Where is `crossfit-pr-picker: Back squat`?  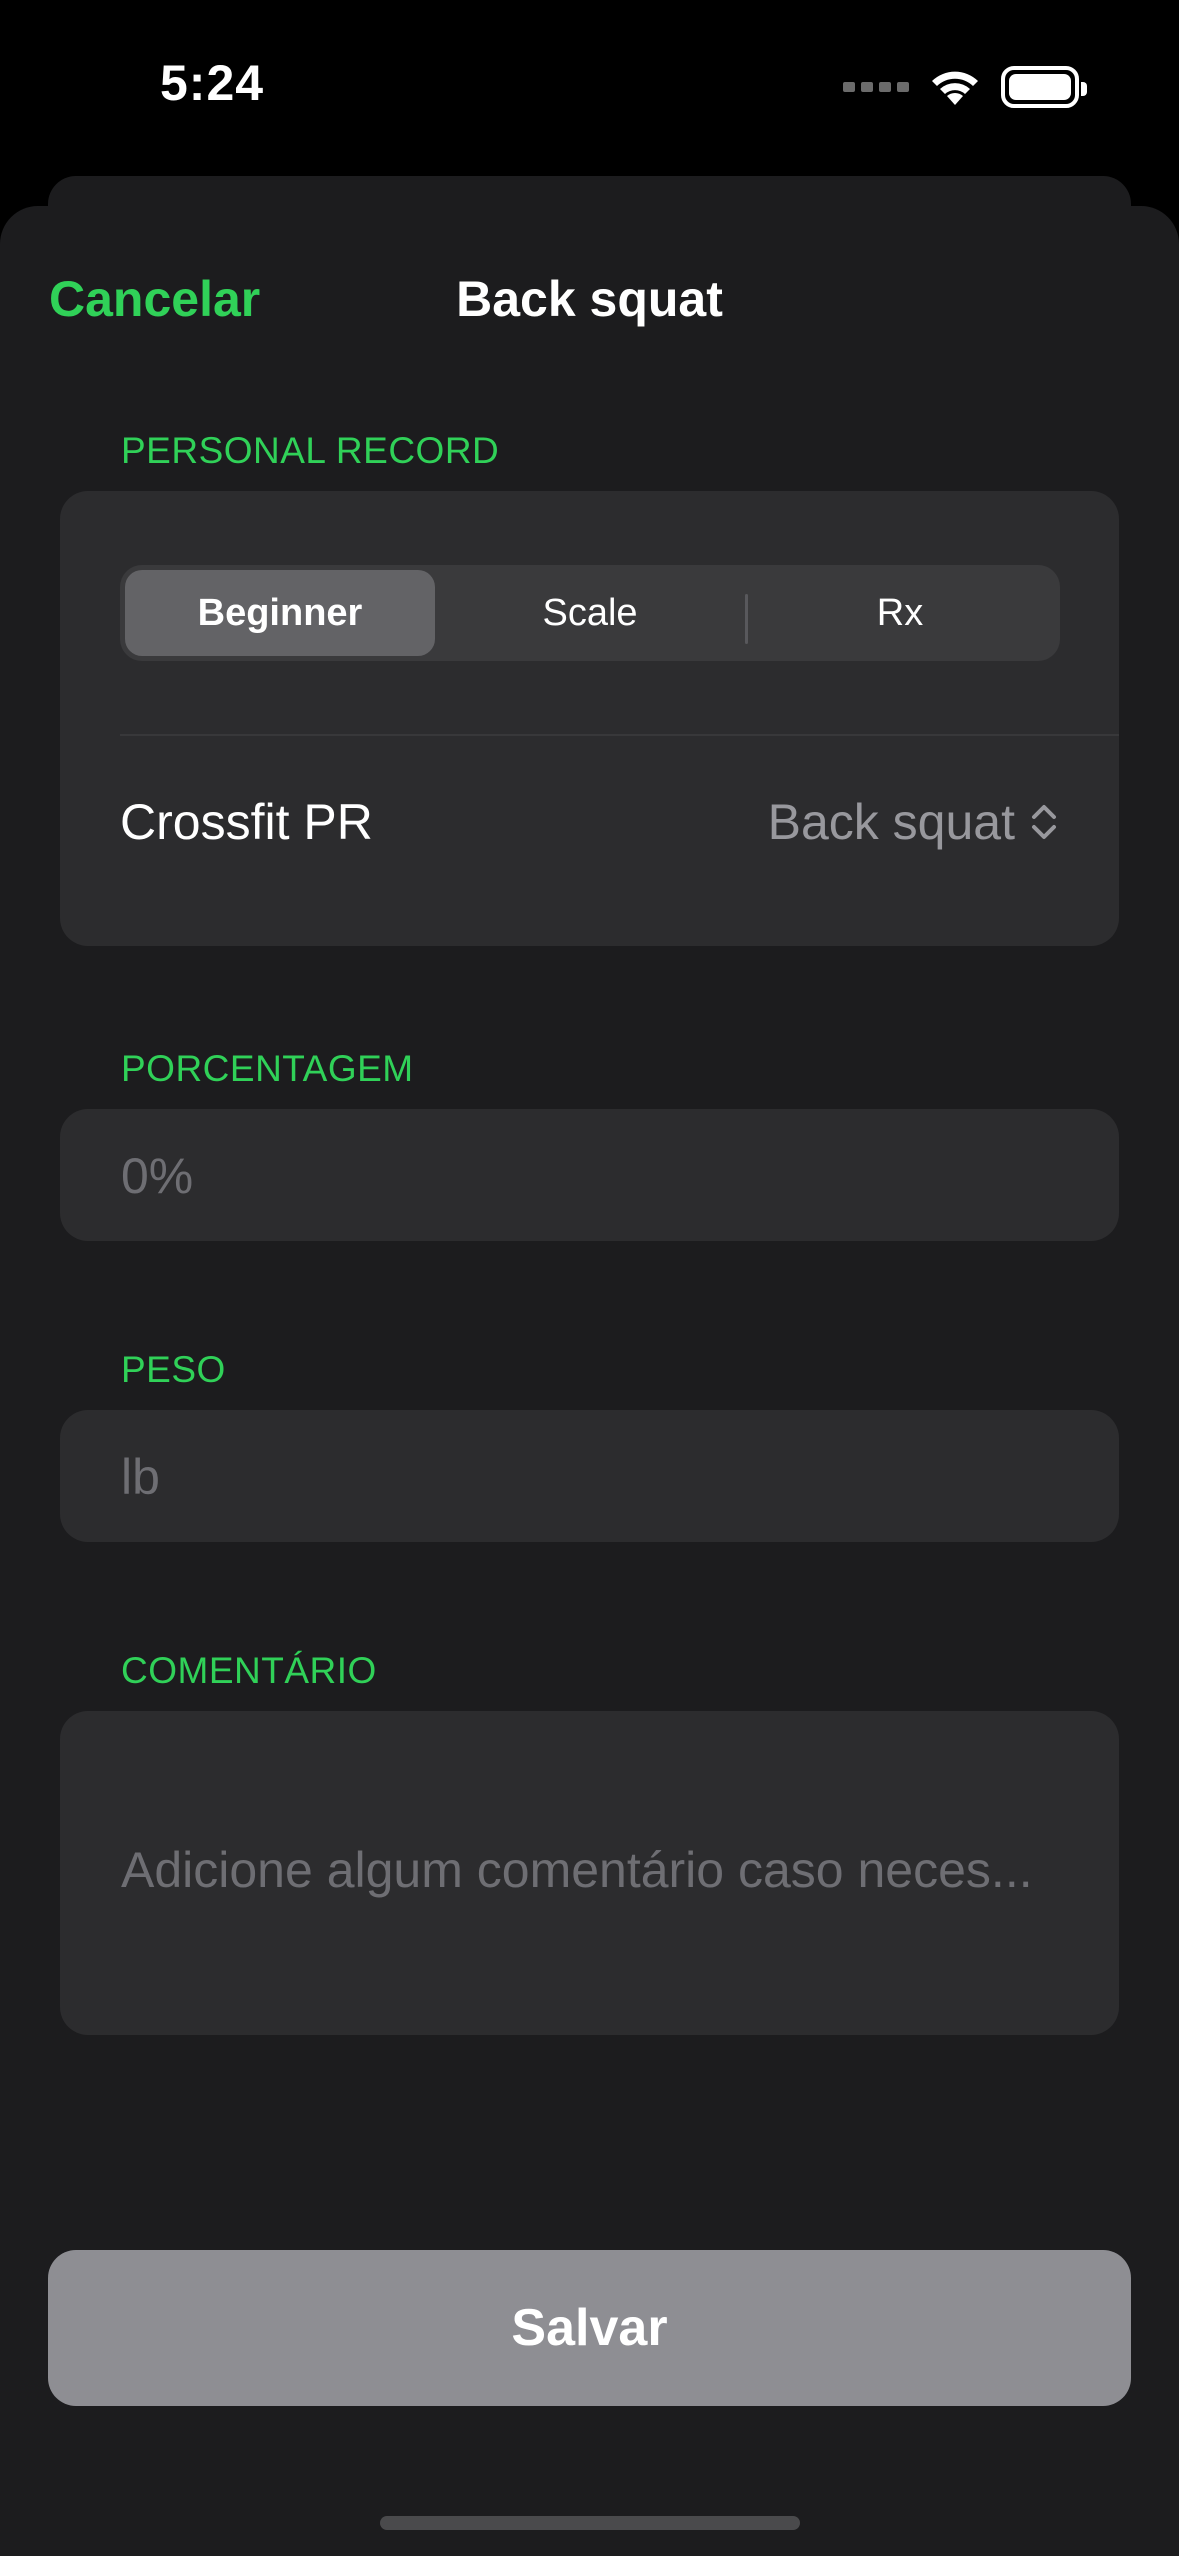
crossfit-pr-picker: Back squat is located at coordinates (913, 822).